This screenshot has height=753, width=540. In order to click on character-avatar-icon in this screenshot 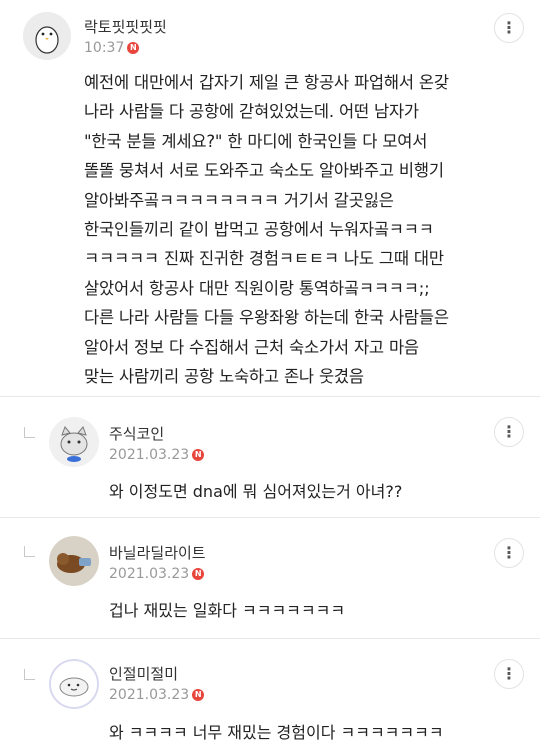, I will do `click(74, 684)`.